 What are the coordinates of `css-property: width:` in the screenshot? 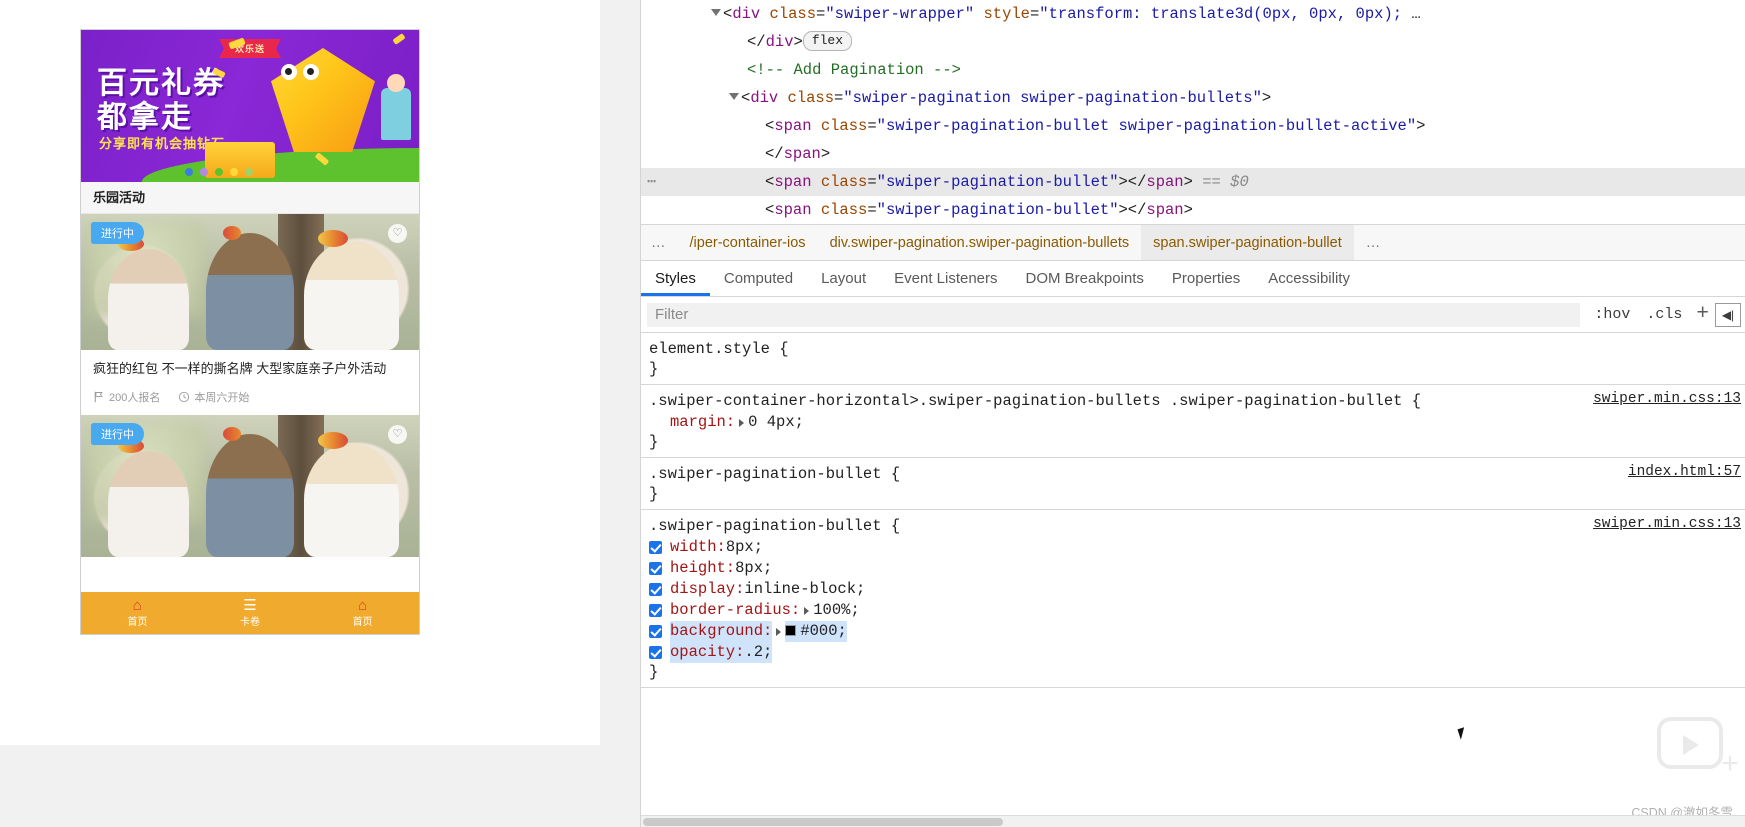 It's located at (698, 547).